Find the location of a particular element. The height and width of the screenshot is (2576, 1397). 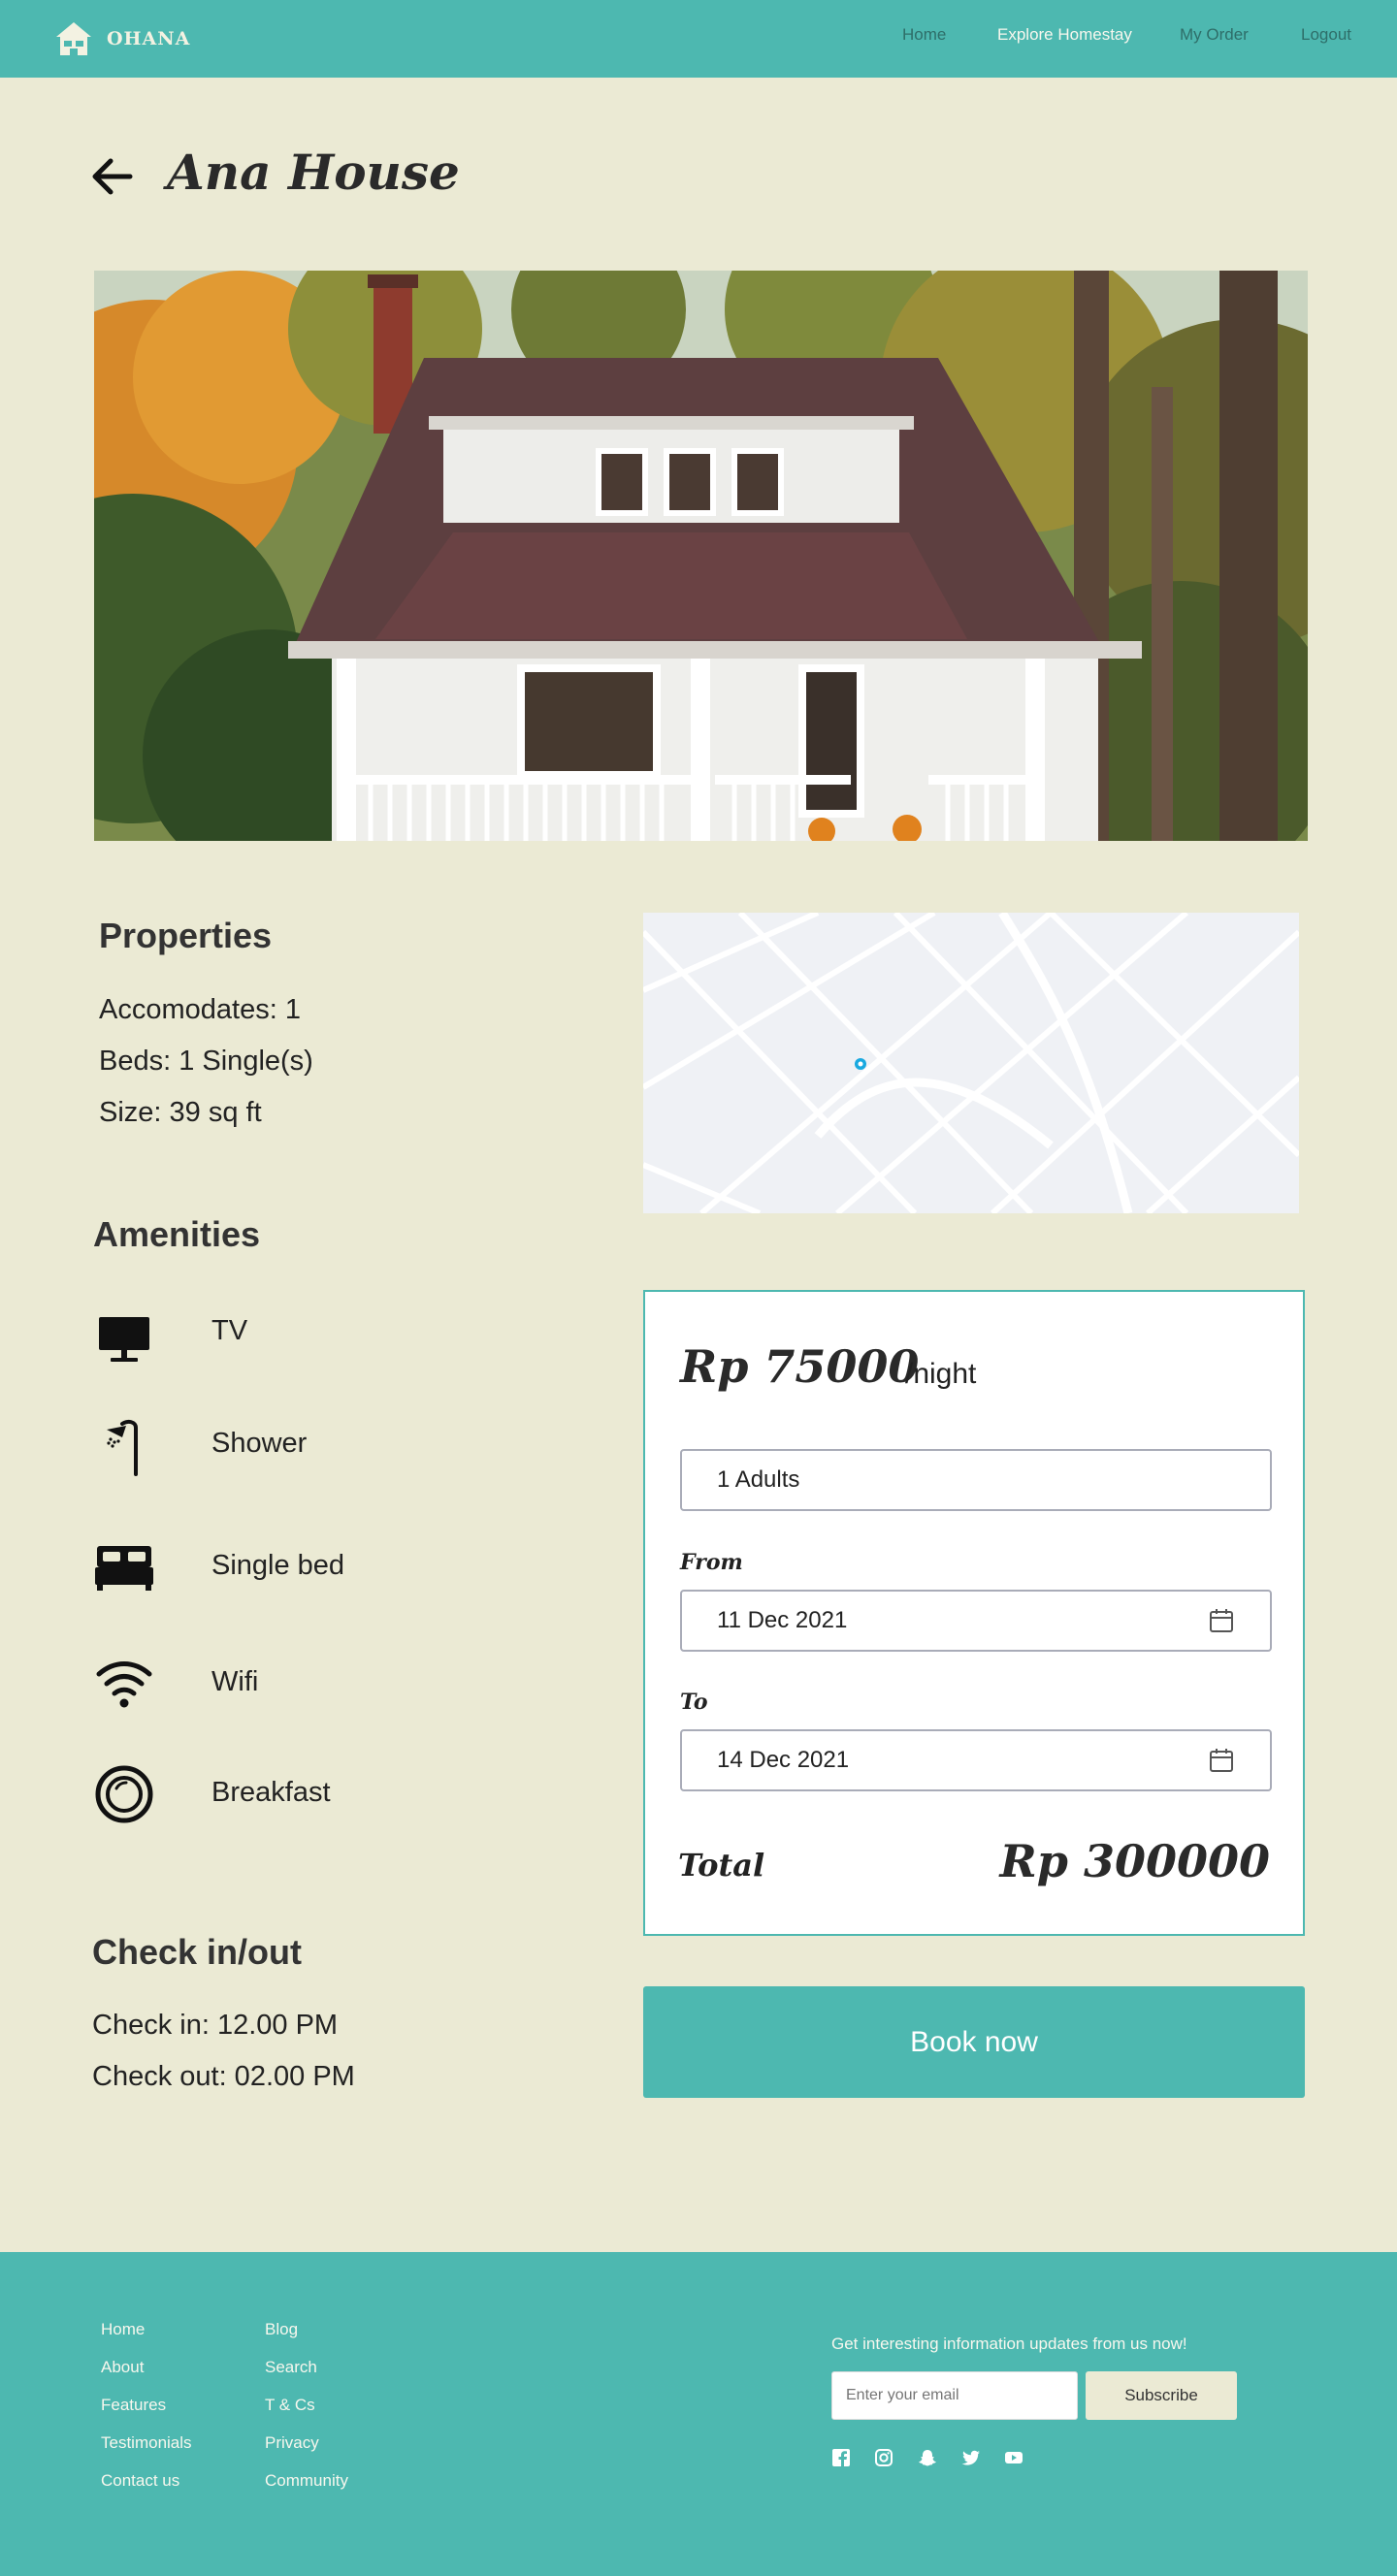

total-label: Total is located at coordinates (721, 1865).